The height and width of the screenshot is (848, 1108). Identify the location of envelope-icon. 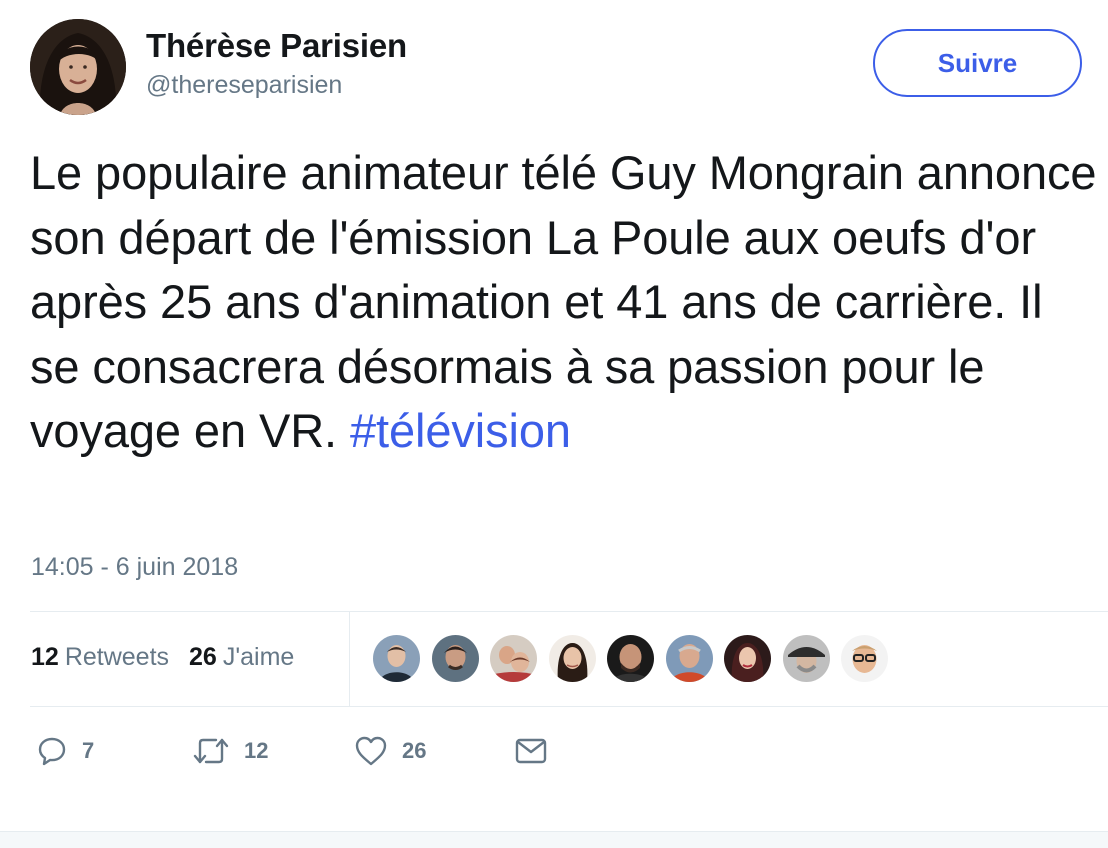
(531, 751).